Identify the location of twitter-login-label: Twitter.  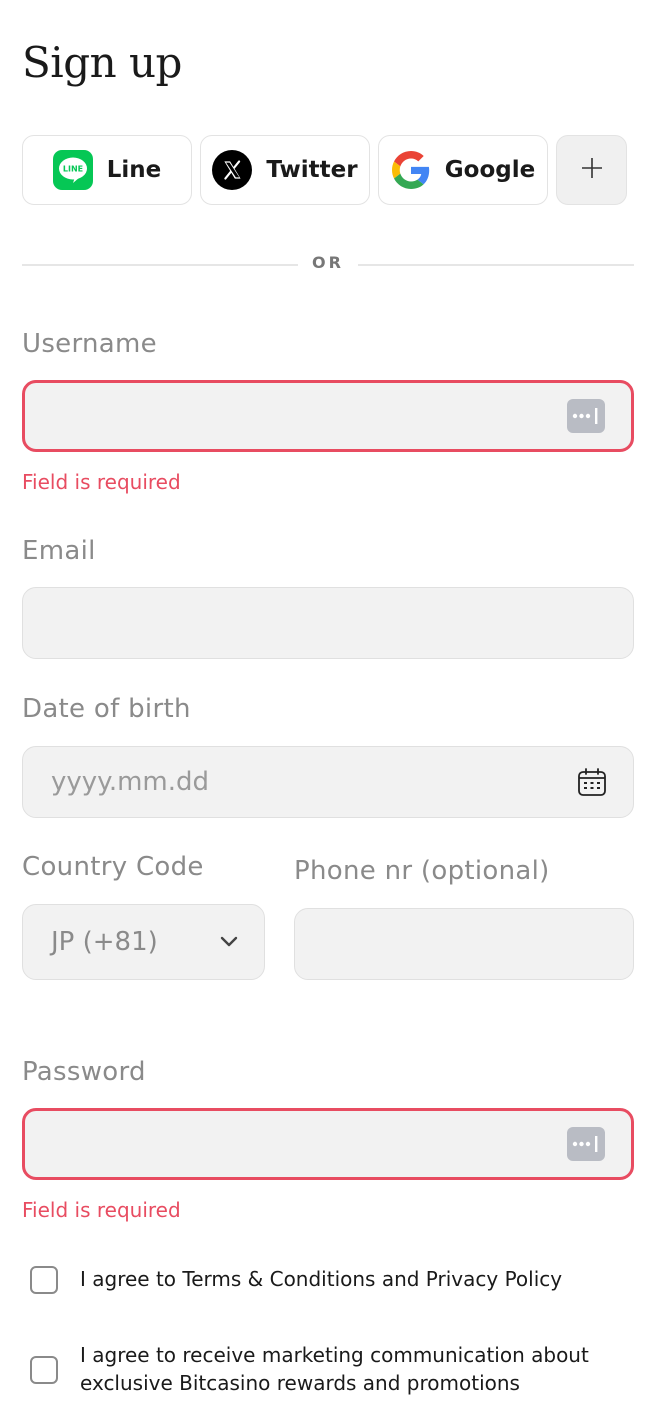
(312, 170).